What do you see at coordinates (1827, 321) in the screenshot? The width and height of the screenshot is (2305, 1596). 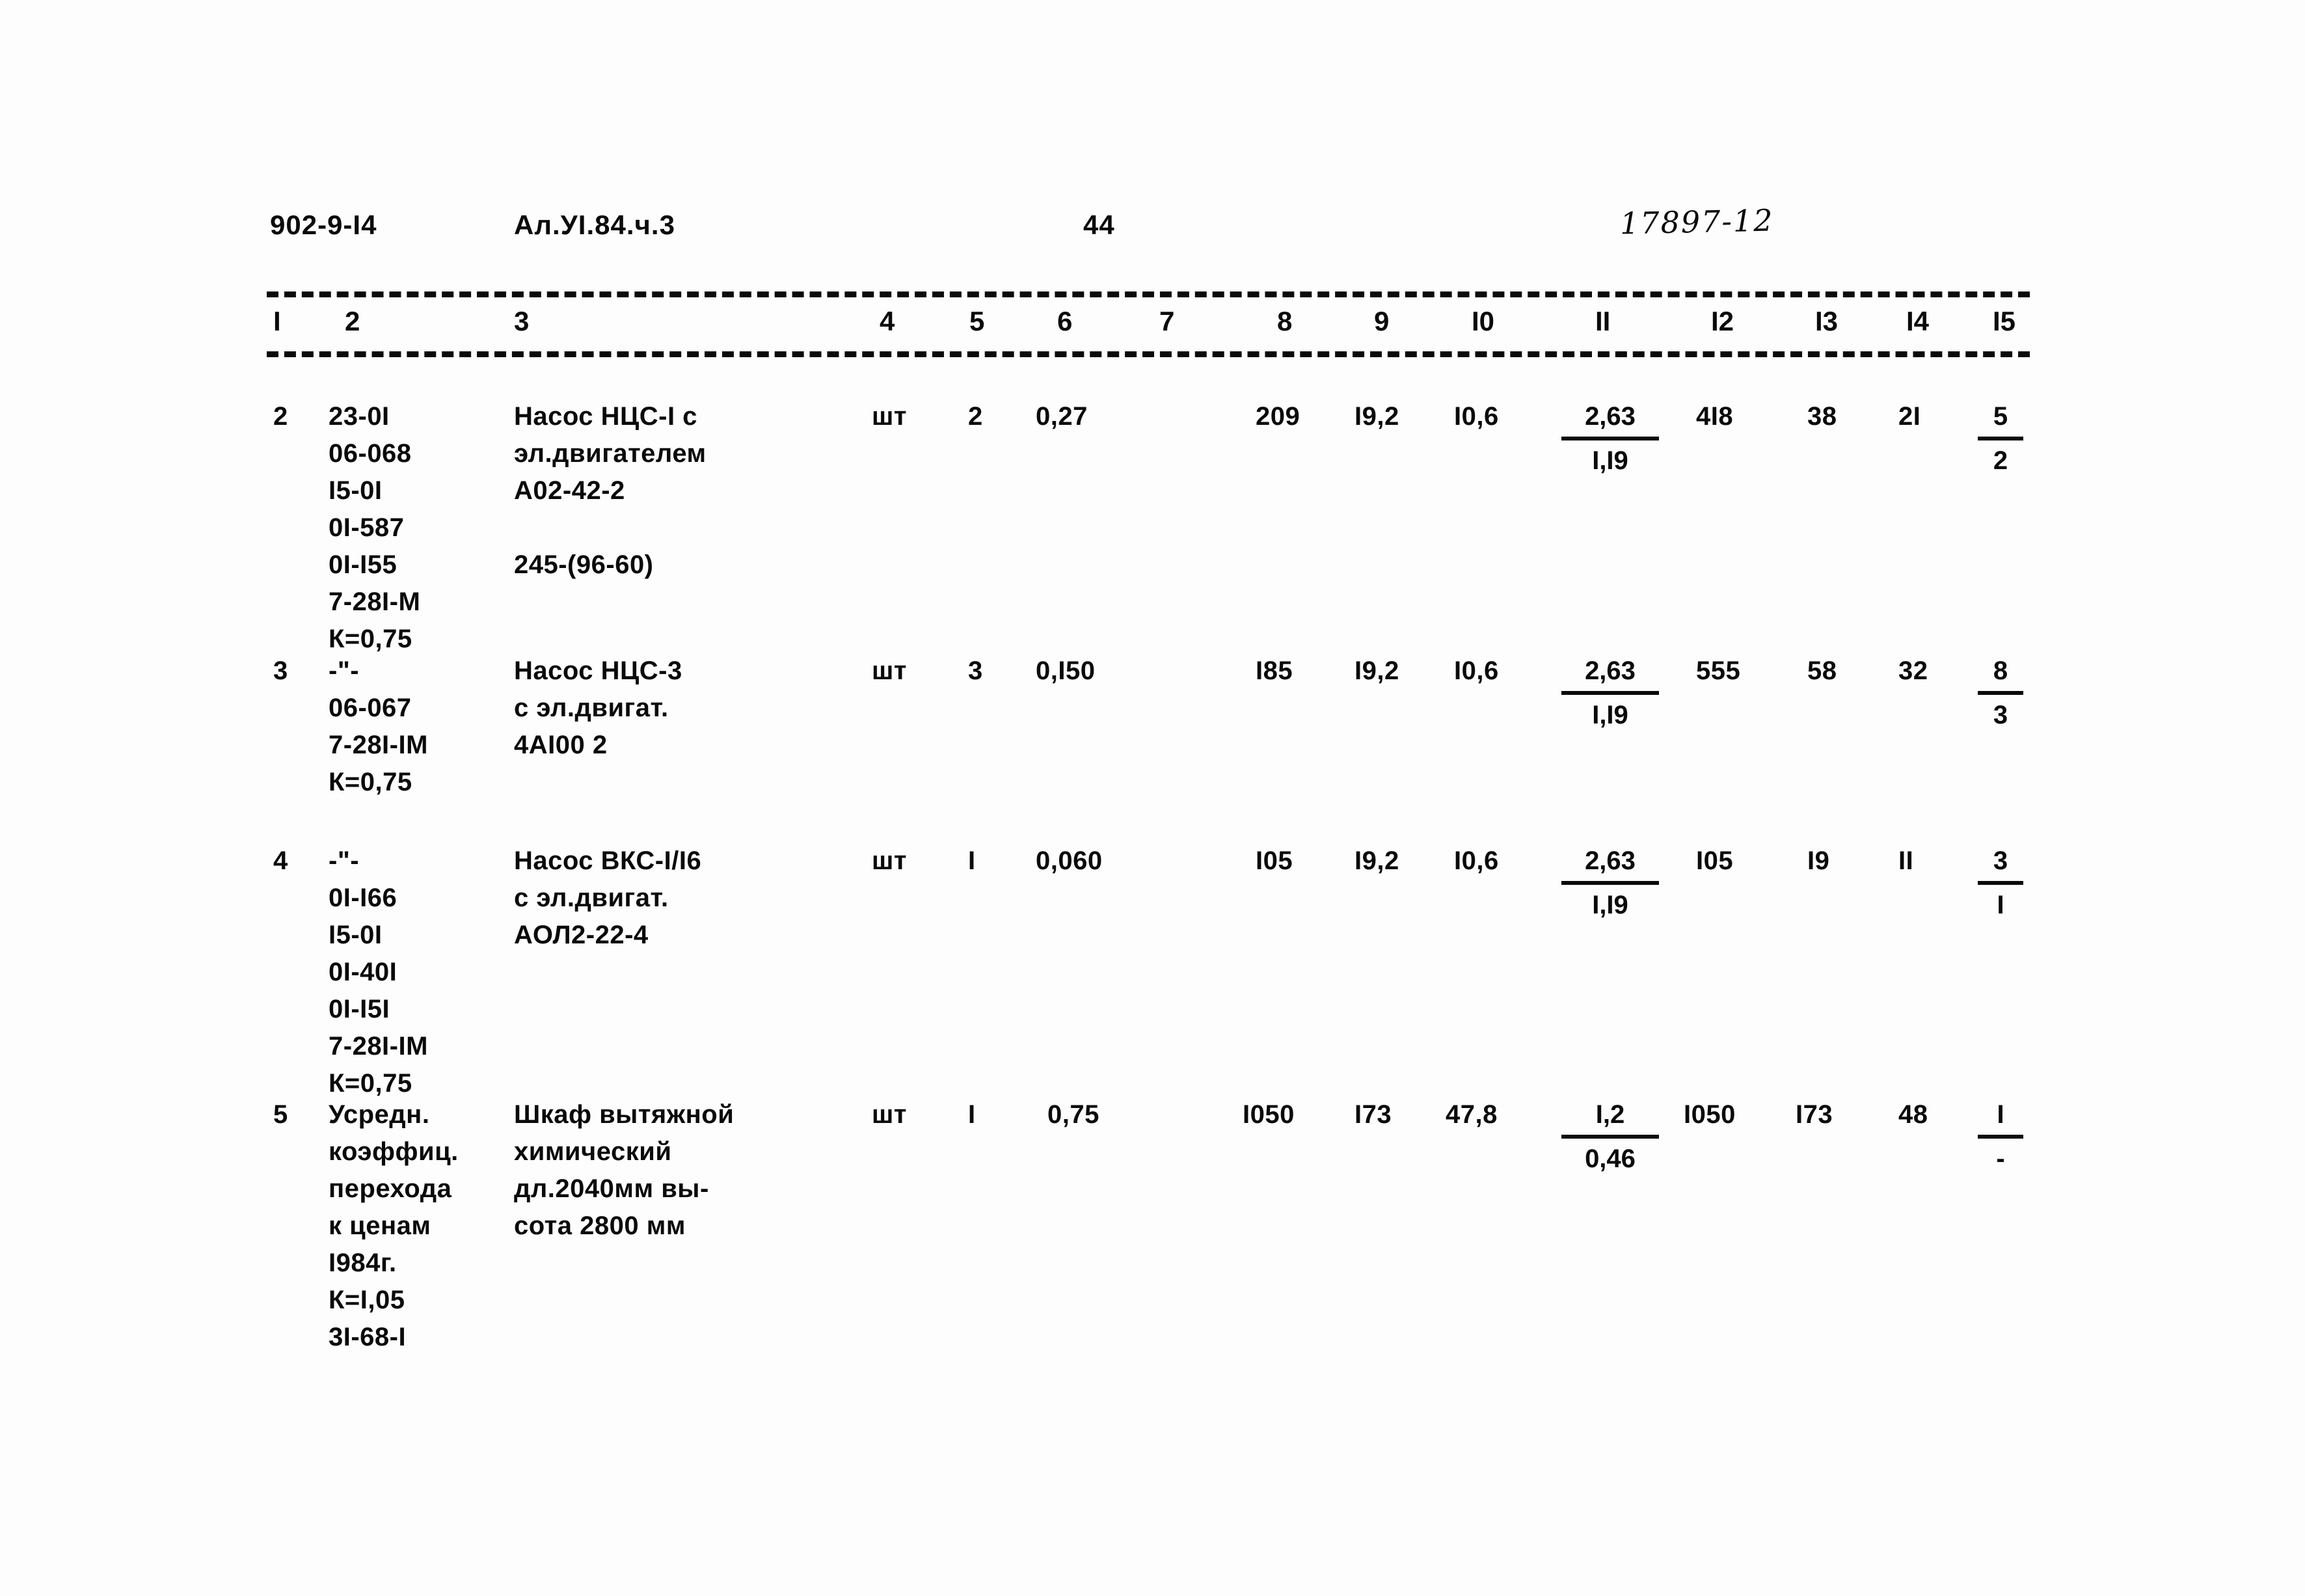 I see `column-header-13: I3` at bounding box center [1827, 321].